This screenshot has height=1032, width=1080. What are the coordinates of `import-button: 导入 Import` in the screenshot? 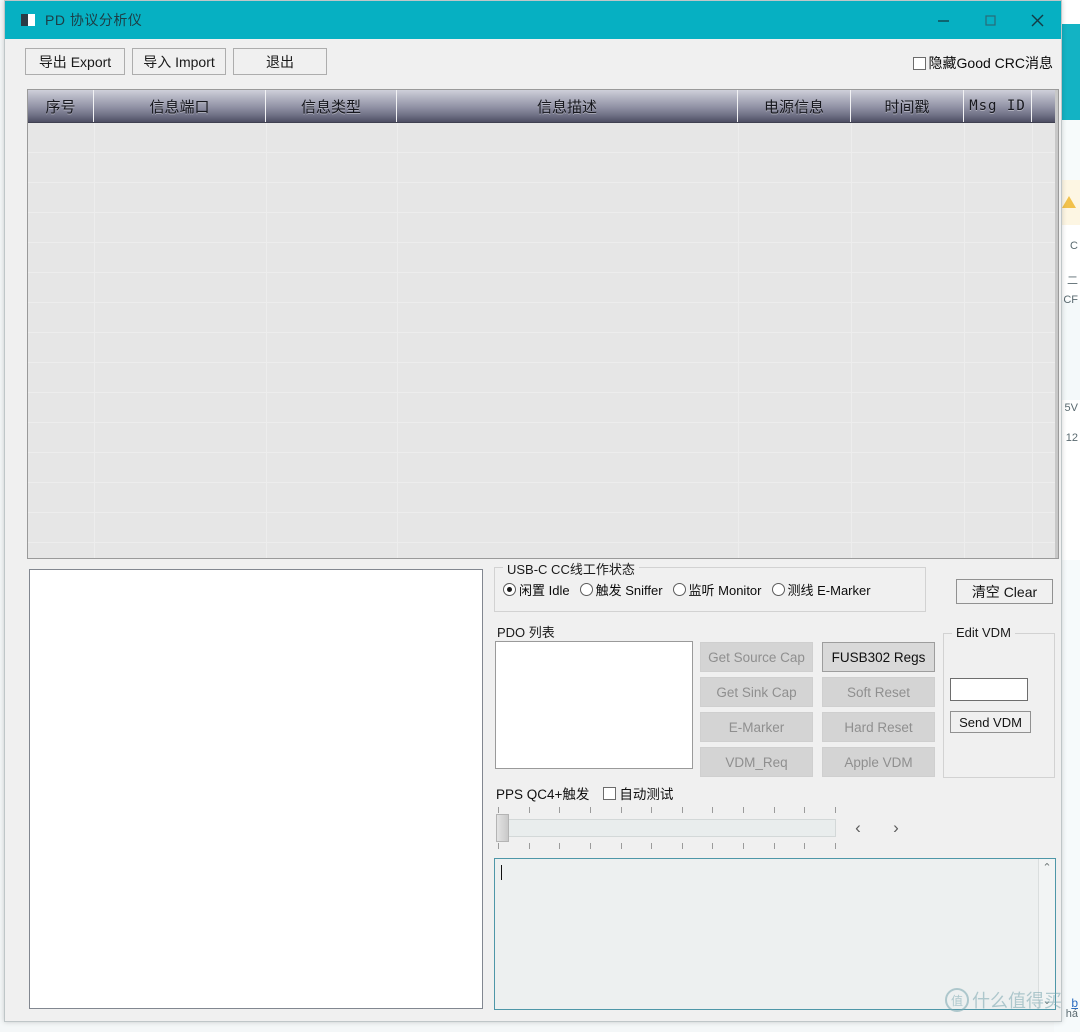 It's located at (179, 61).